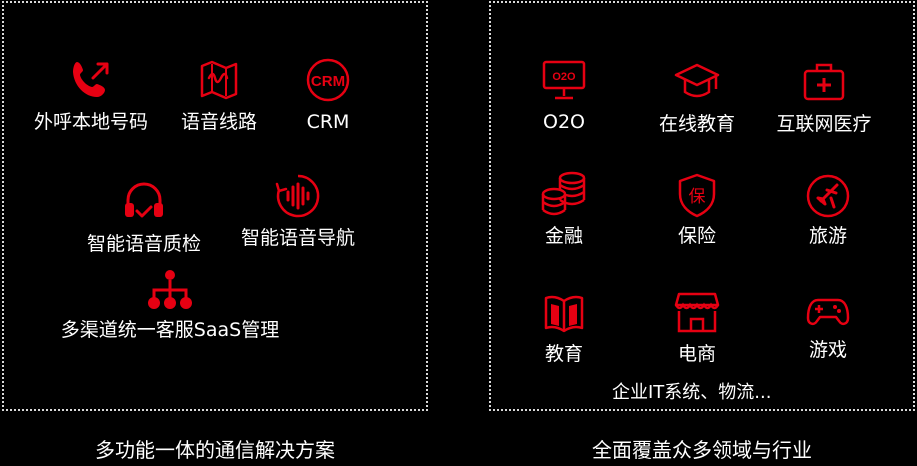  I want to click on industry-label: 金融, so click(563, 236).